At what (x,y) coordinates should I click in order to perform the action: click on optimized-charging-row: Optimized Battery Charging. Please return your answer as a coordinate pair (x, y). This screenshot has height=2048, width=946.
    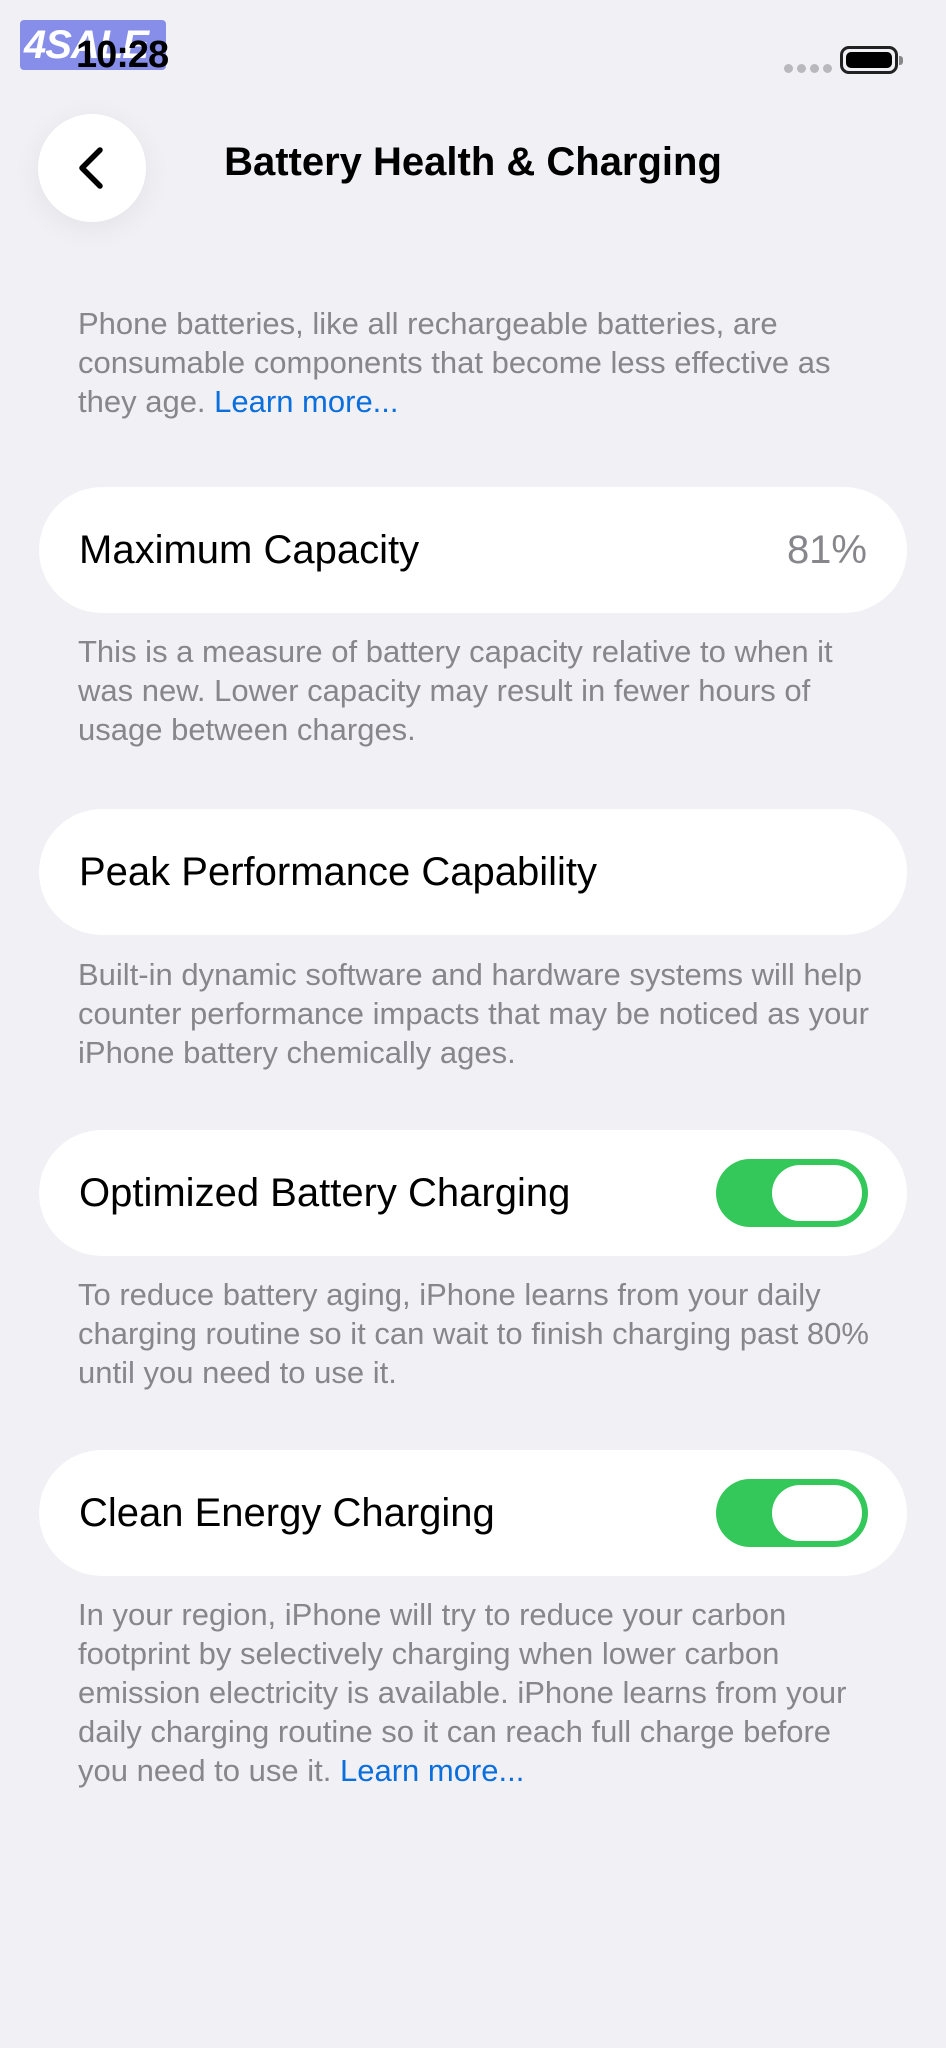
    Looking at the image, I should click on (473, 1193).